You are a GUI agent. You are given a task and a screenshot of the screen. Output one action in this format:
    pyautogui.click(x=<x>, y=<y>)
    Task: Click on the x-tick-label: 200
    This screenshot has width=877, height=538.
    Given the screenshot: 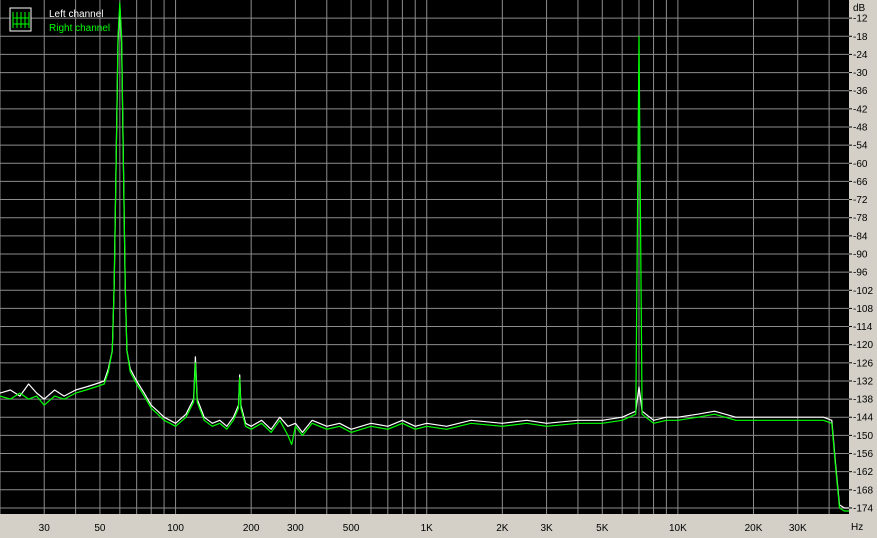 What is the action you would take?
    pyautogui.click(x=251, y=528)
    